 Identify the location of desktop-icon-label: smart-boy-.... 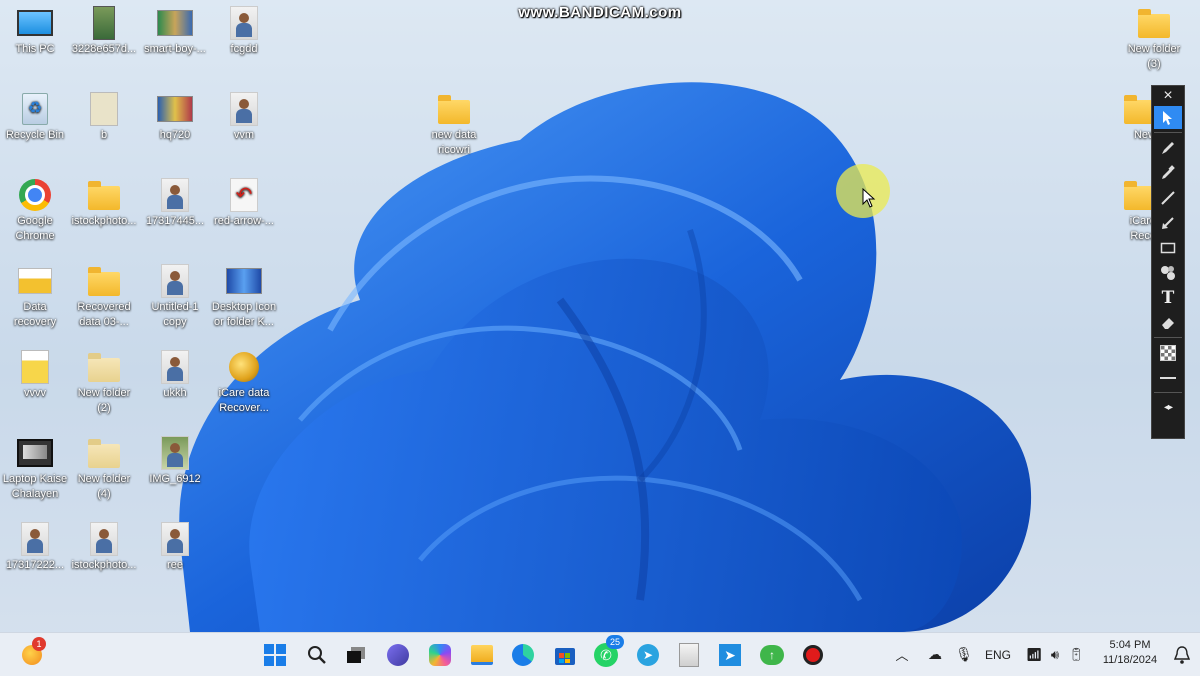
(175, 49).